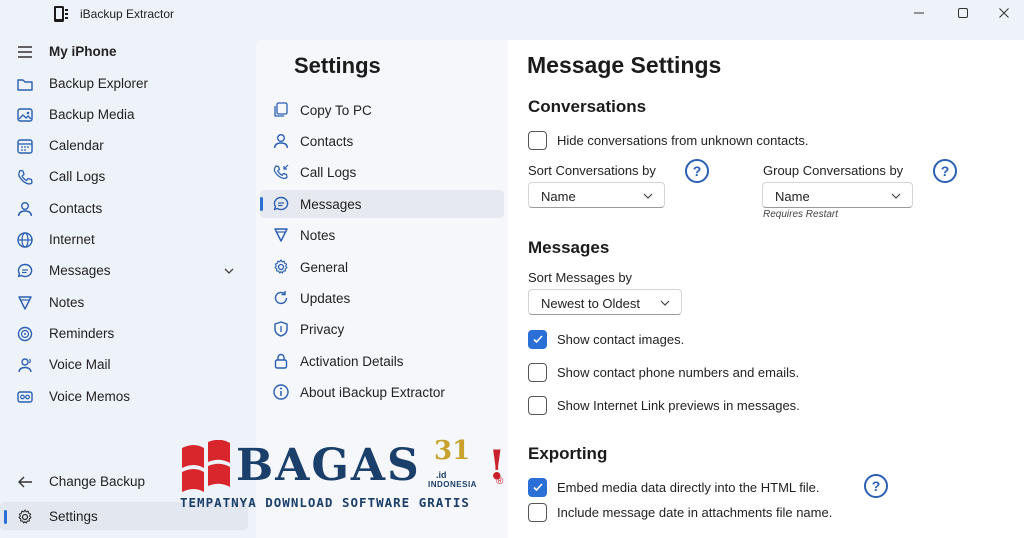 Image resolution: width=1024 pixels, height=538 pixels. I want to click on nav-item-calendar: Calendar, so click(124, 145).